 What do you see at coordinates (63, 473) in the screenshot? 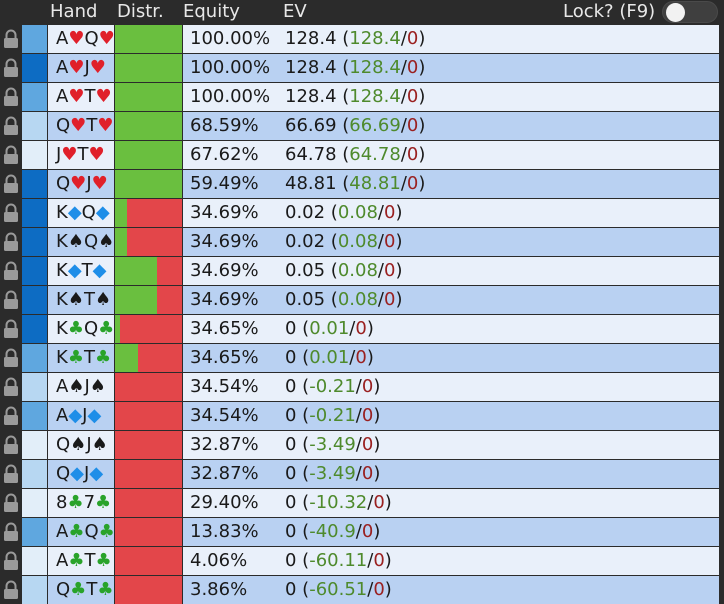
I see `card-rank: Q` at bounding box center [63, 473].